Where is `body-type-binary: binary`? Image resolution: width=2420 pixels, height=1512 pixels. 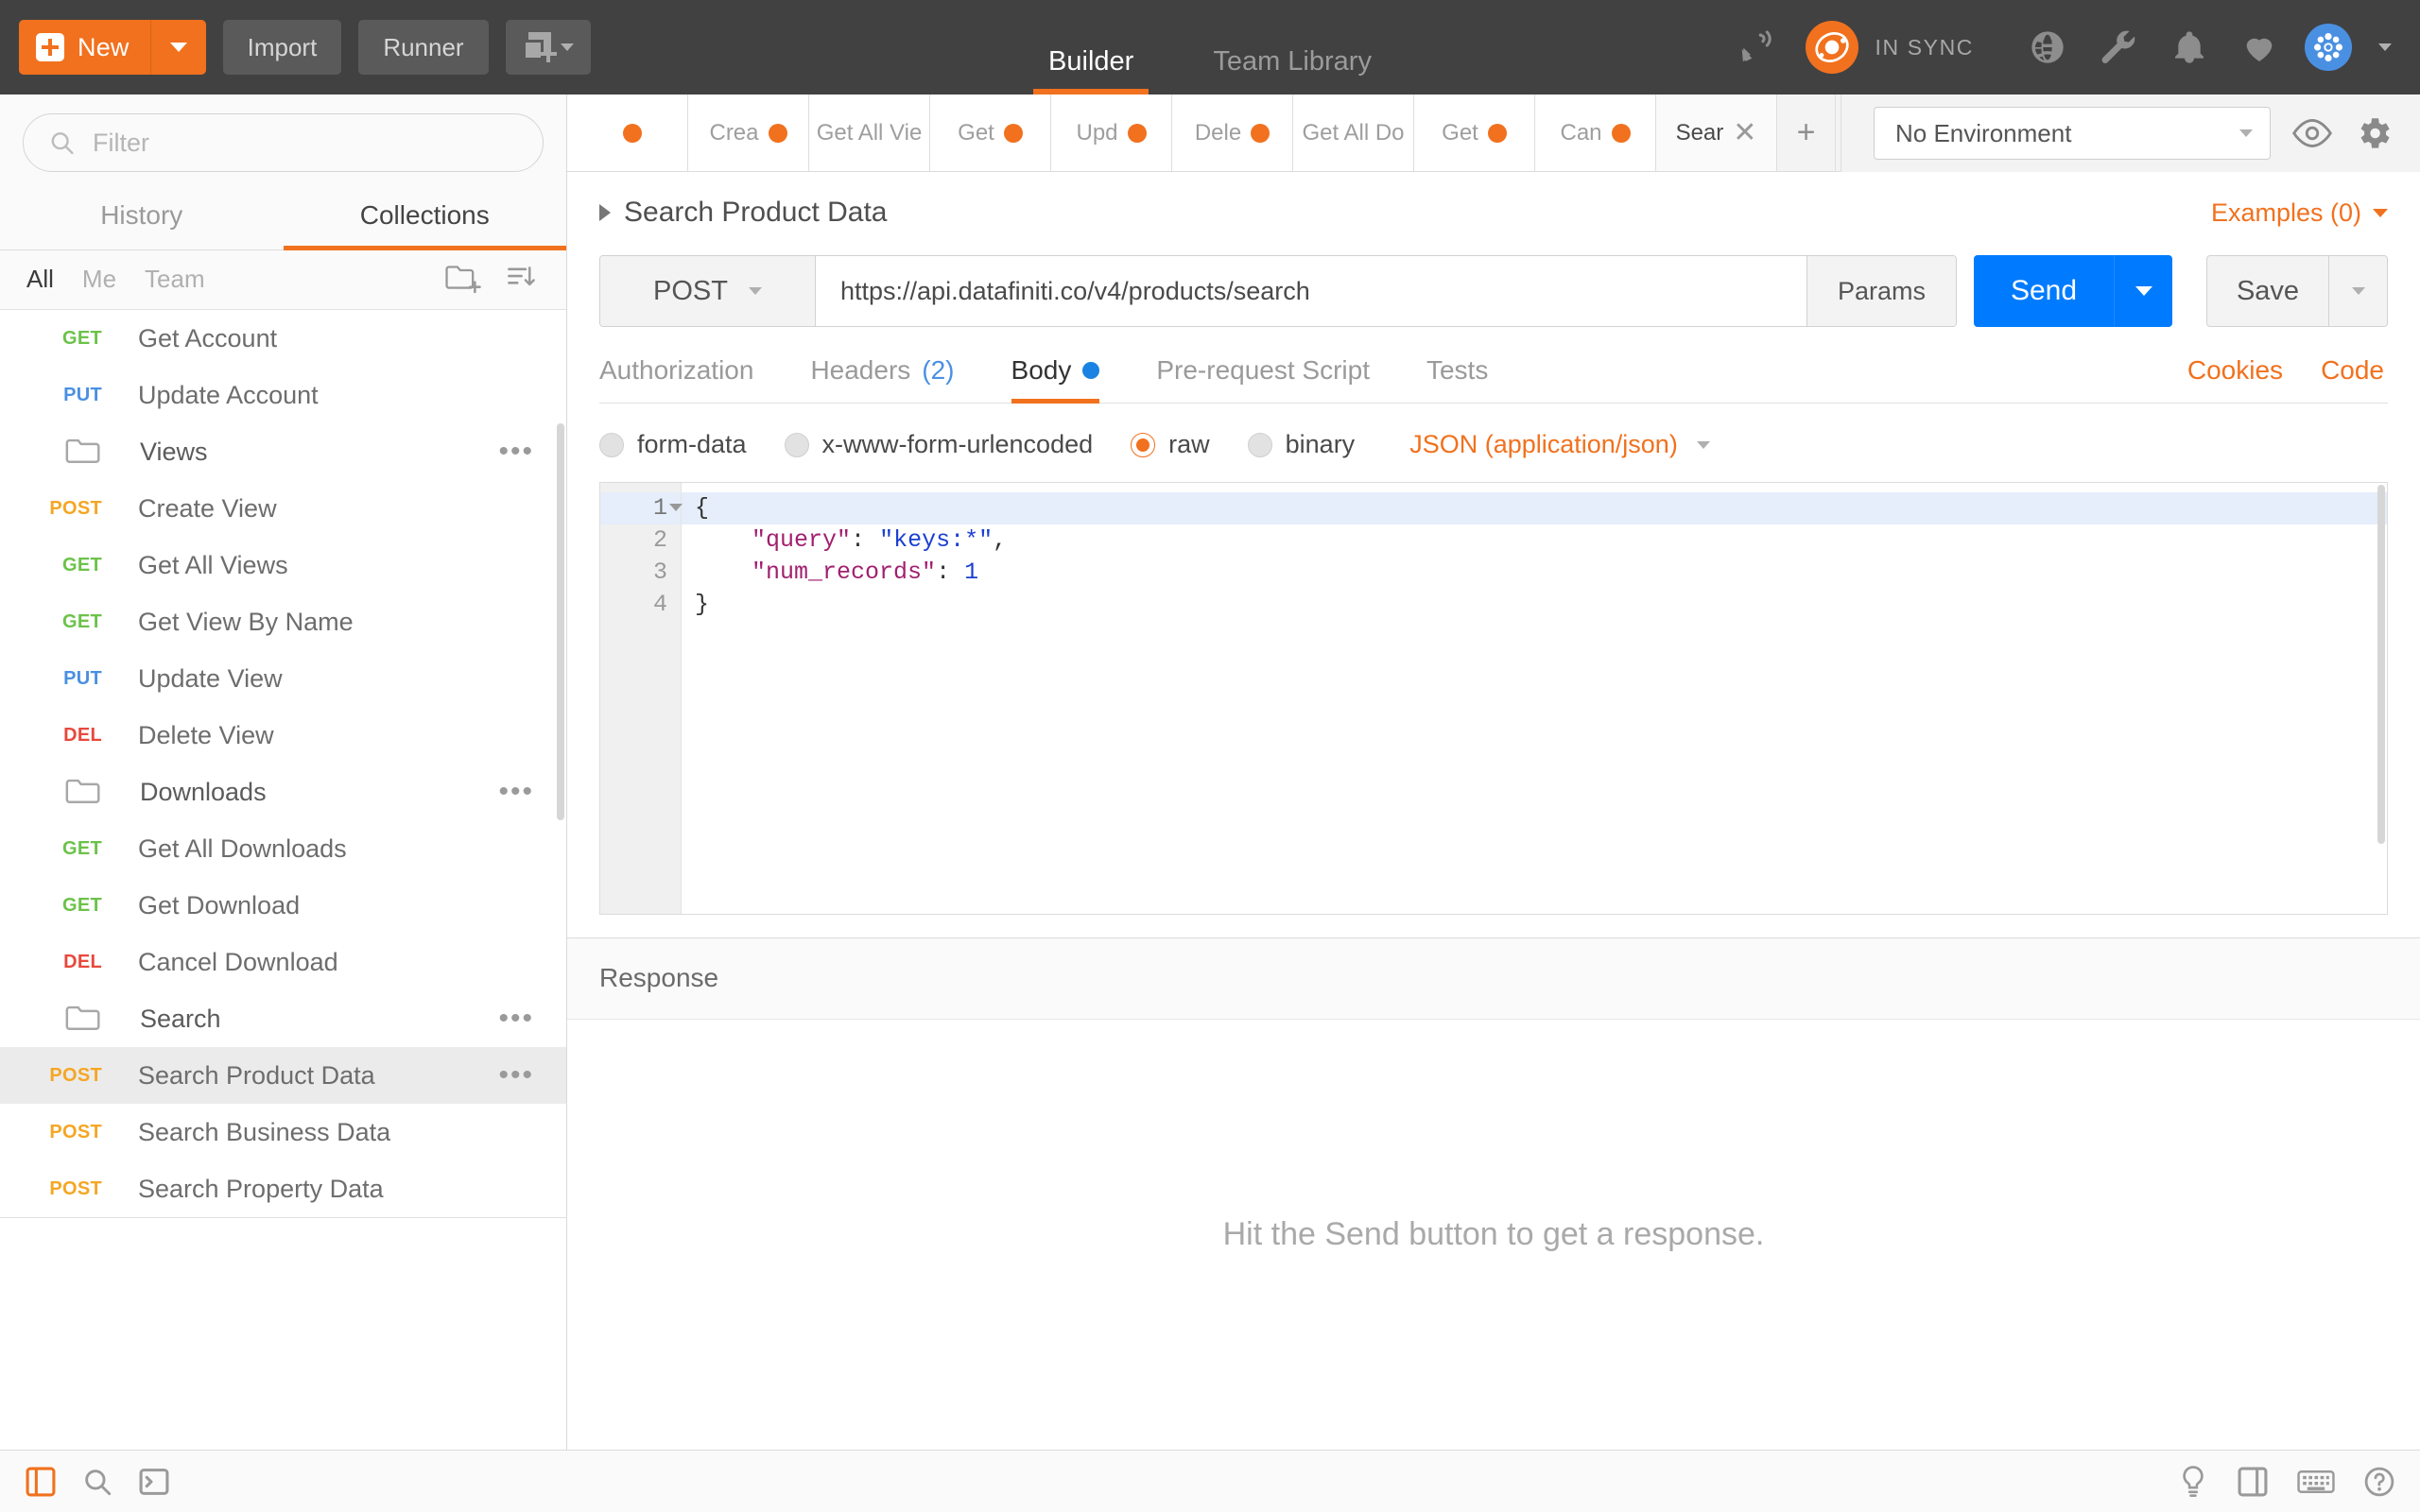
body-type-binary: binary is located at coordinates (1301, 444).